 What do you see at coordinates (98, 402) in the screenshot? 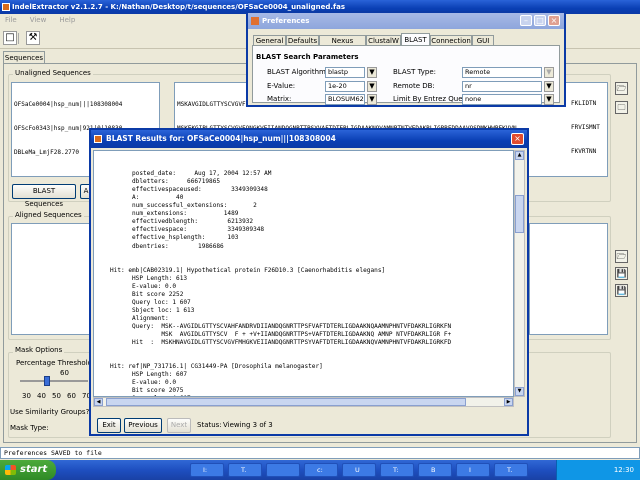
I see `scroll-left-icon: ◀` at bounding box center [98, 402].